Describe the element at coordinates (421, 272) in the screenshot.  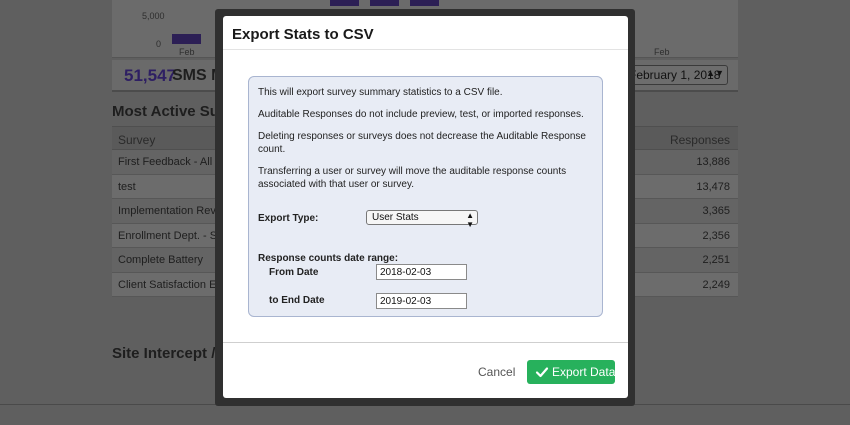
I see `from-date-input` at that location.